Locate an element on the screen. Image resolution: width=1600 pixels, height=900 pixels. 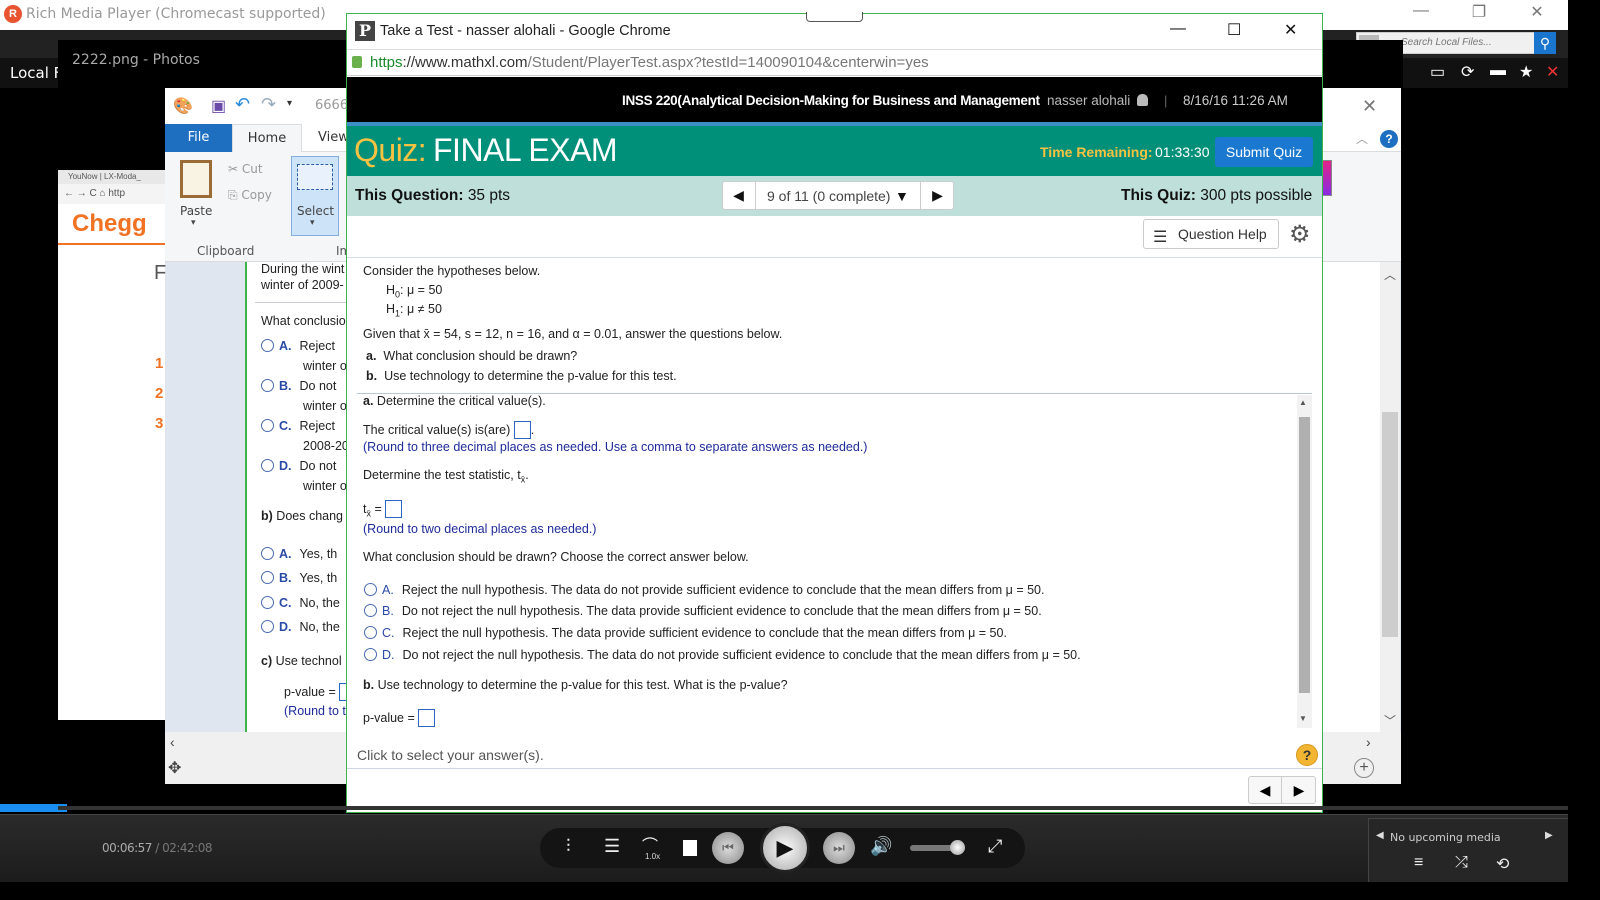
bg-divider is located at coordinates (302, 302).